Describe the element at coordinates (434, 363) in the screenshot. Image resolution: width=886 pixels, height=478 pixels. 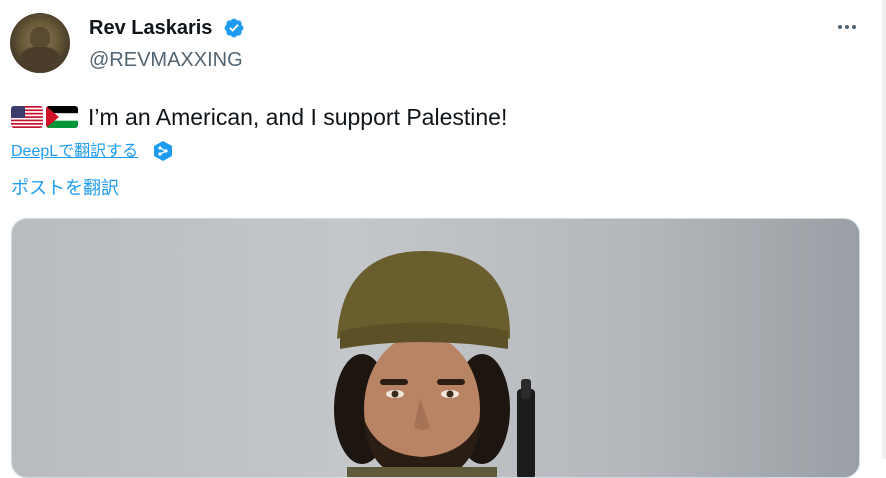
I see `photo-of-man-icon` at that location.